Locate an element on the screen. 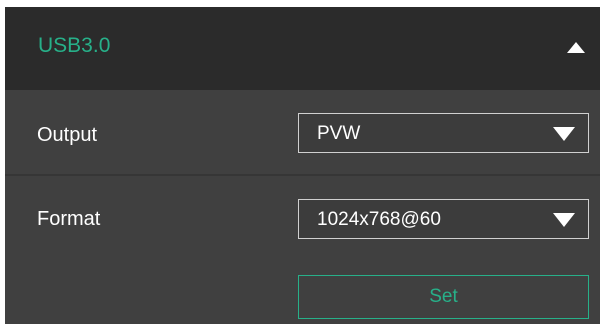 Image resolution: width=604 pixels, height=324 pixels. chevron-up-icon is located at coordinates (576, 47).